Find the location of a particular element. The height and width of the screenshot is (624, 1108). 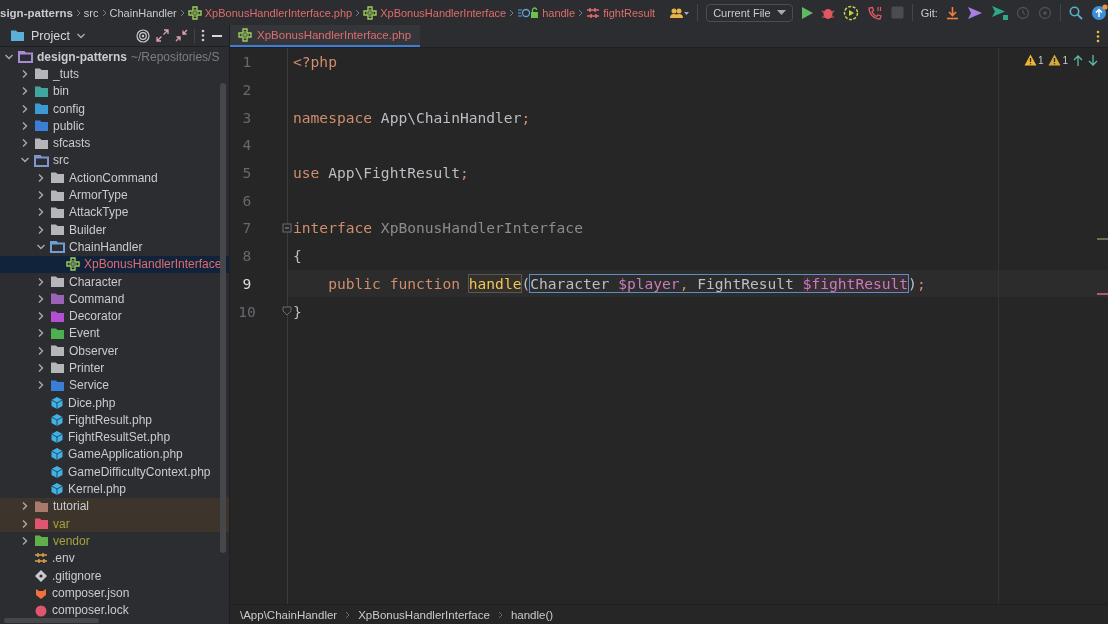

editor-tab: XpBonusHandlerInterface.php is located at coordinates (325, 36).